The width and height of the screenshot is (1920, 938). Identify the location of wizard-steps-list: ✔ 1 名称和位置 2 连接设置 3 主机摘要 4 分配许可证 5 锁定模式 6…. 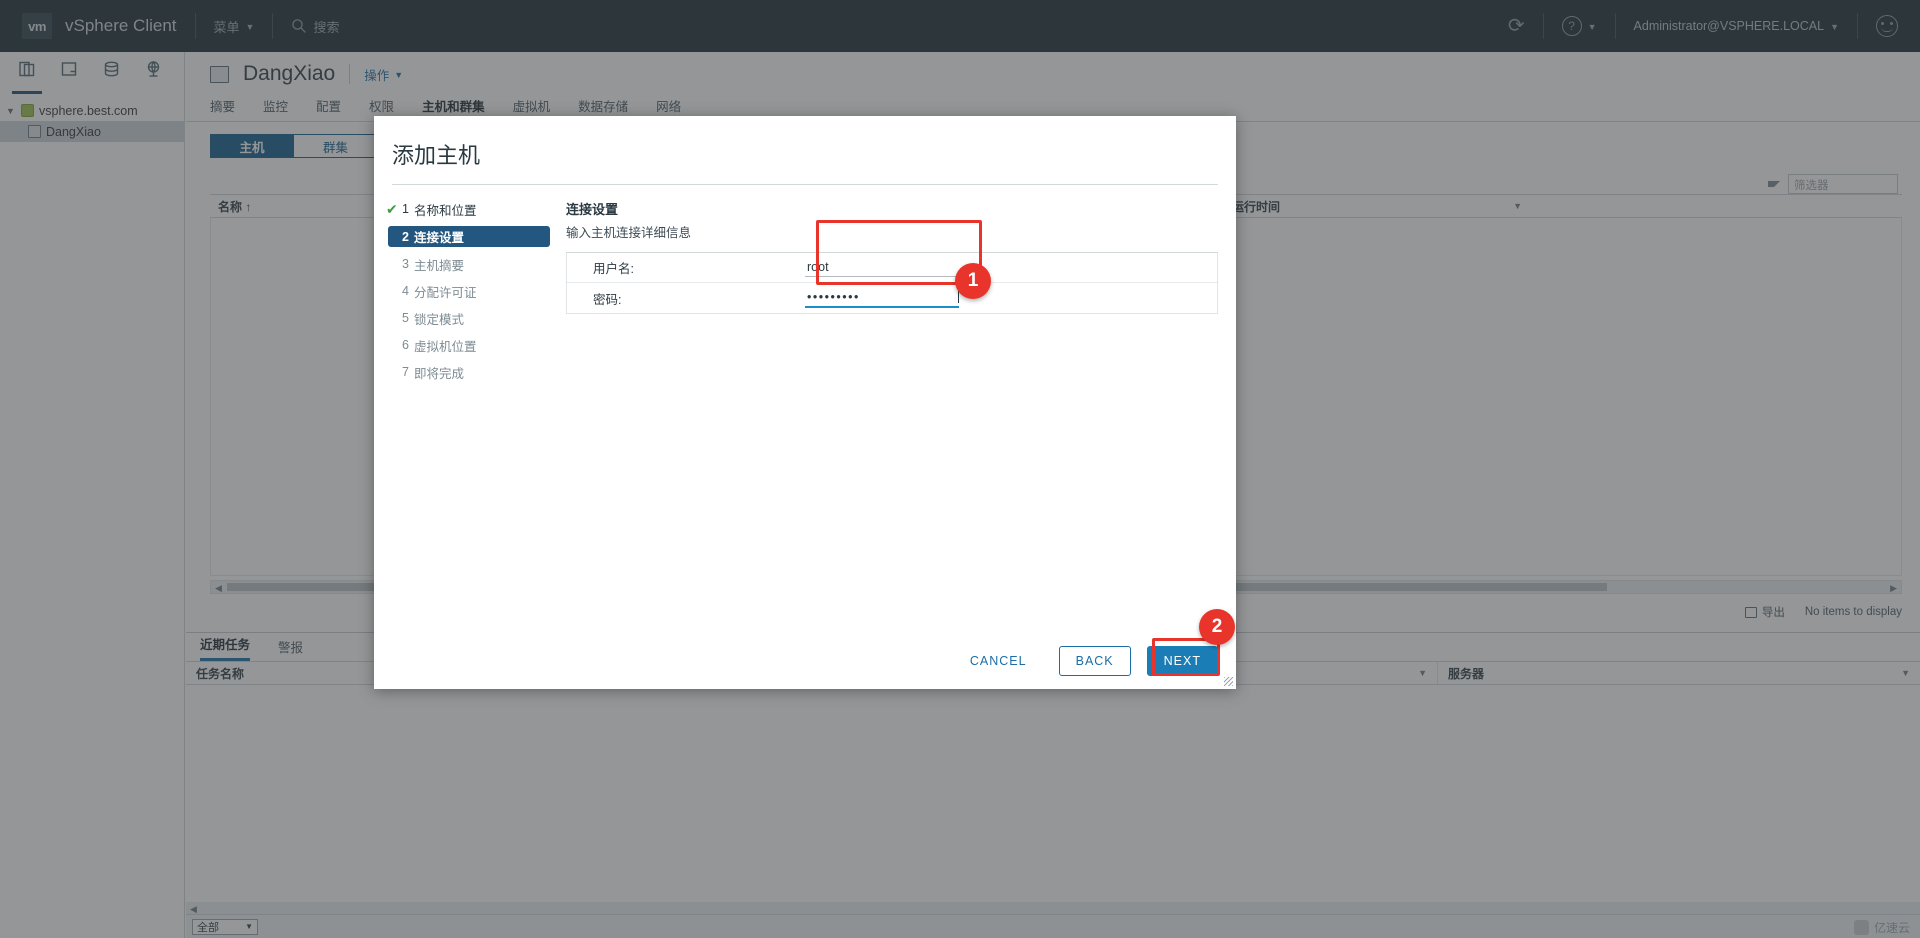
(470, 294).